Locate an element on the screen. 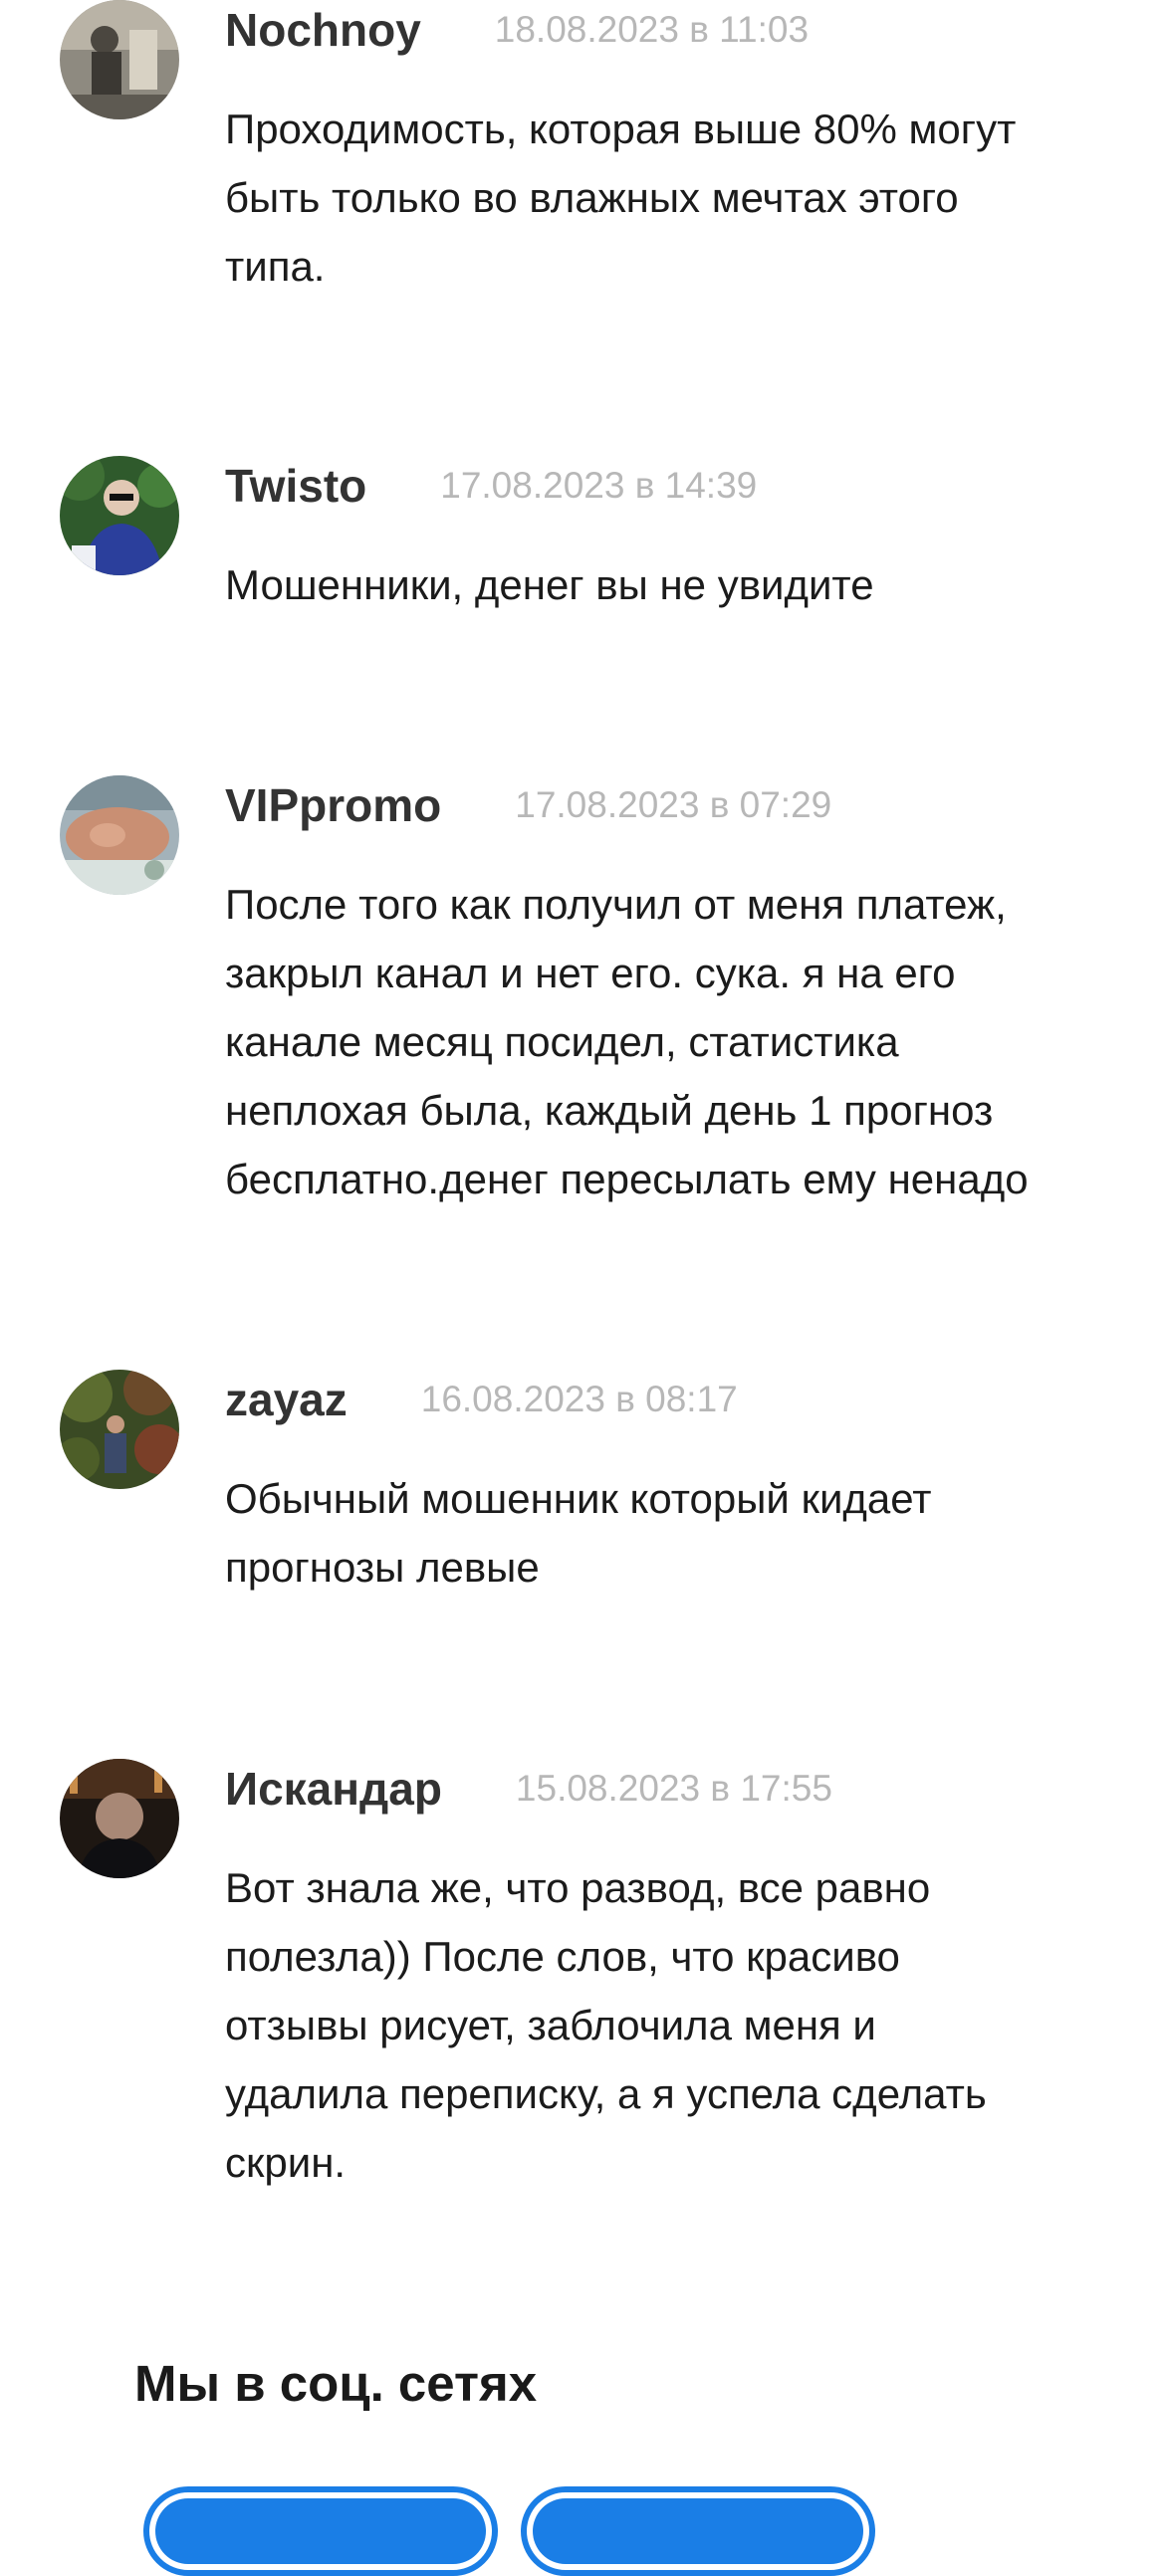 This screenshot has width=1165, height=2576. comment-author: Nochnoy is located at coordinates (323, 30).